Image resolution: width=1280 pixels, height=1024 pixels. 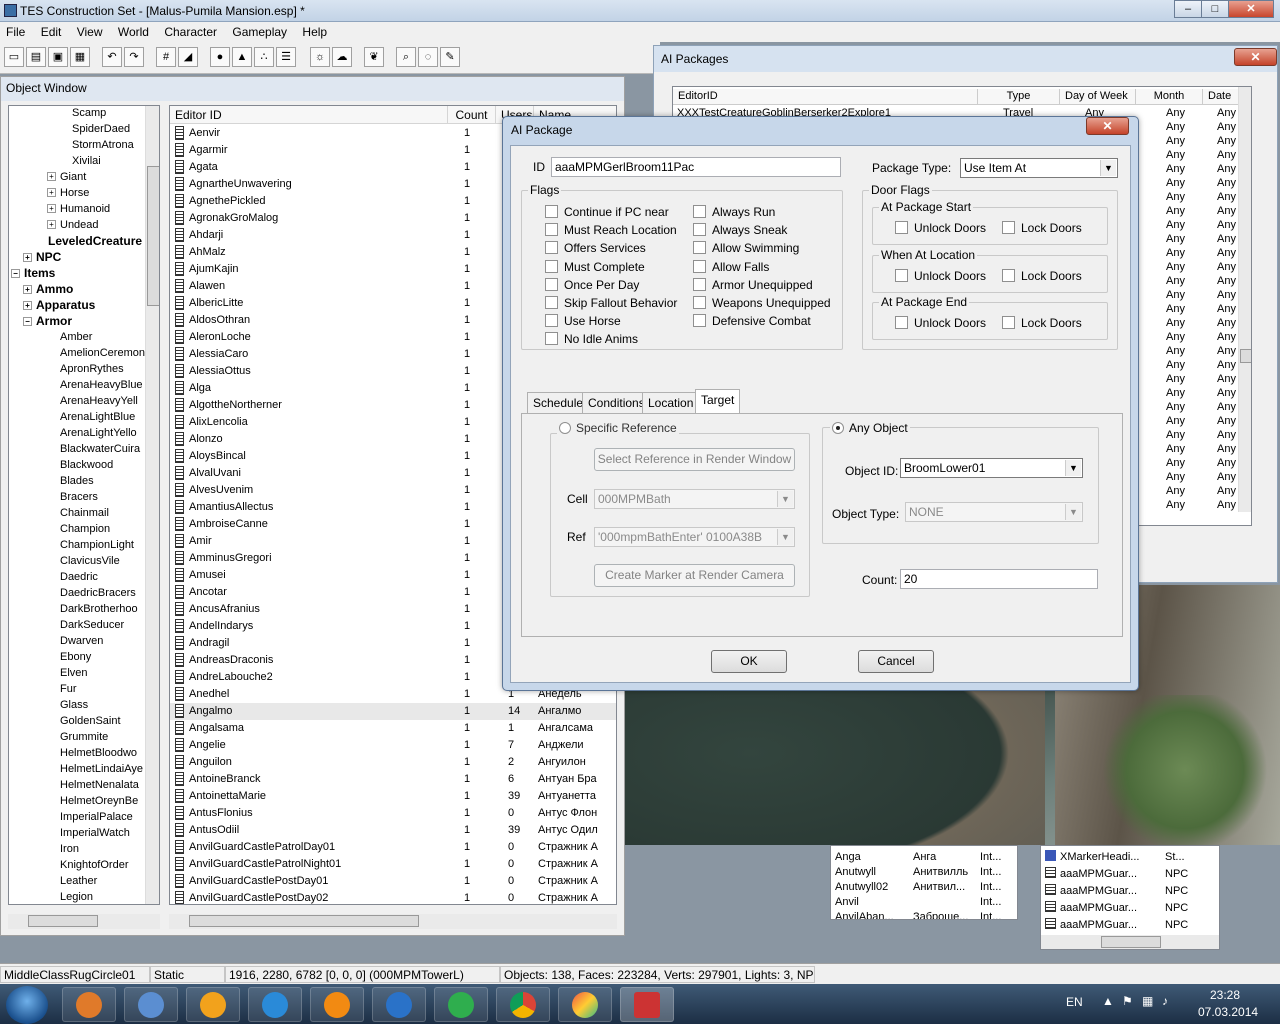 I want to click on tree-item: Iron, so click(x=69, y=850).